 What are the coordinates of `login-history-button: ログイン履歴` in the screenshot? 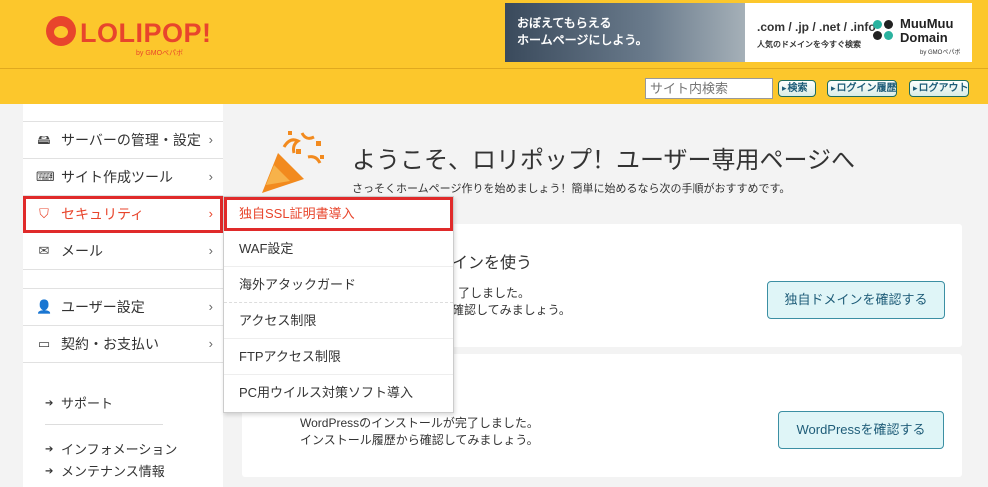 It's located at (862, 88).